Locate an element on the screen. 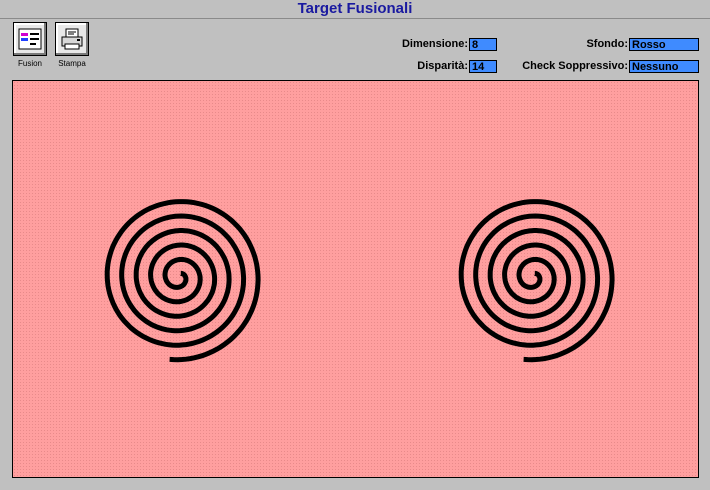 This screenshot has height=490, width=710. stampa-label: Stampa is located at coordinates (72, 63).